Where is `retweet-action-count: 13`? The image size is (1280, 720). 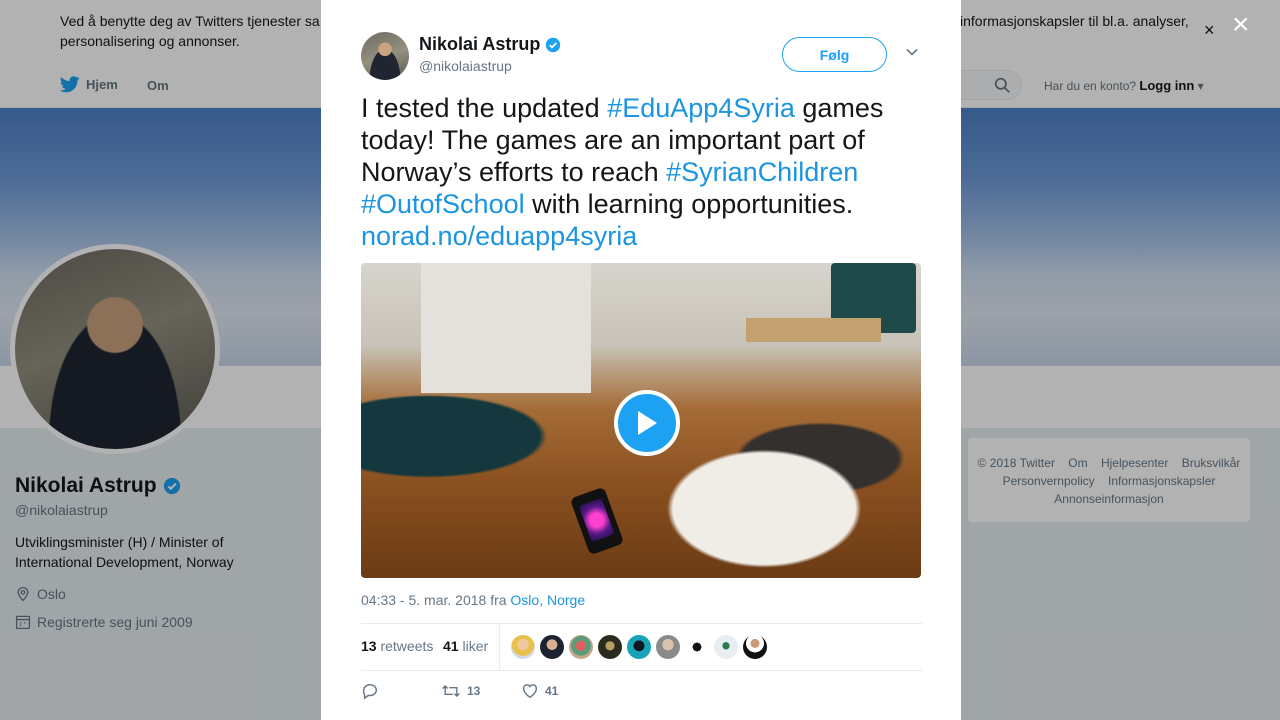
retweet-action-count: 13 is located at coordinates (474, 691).